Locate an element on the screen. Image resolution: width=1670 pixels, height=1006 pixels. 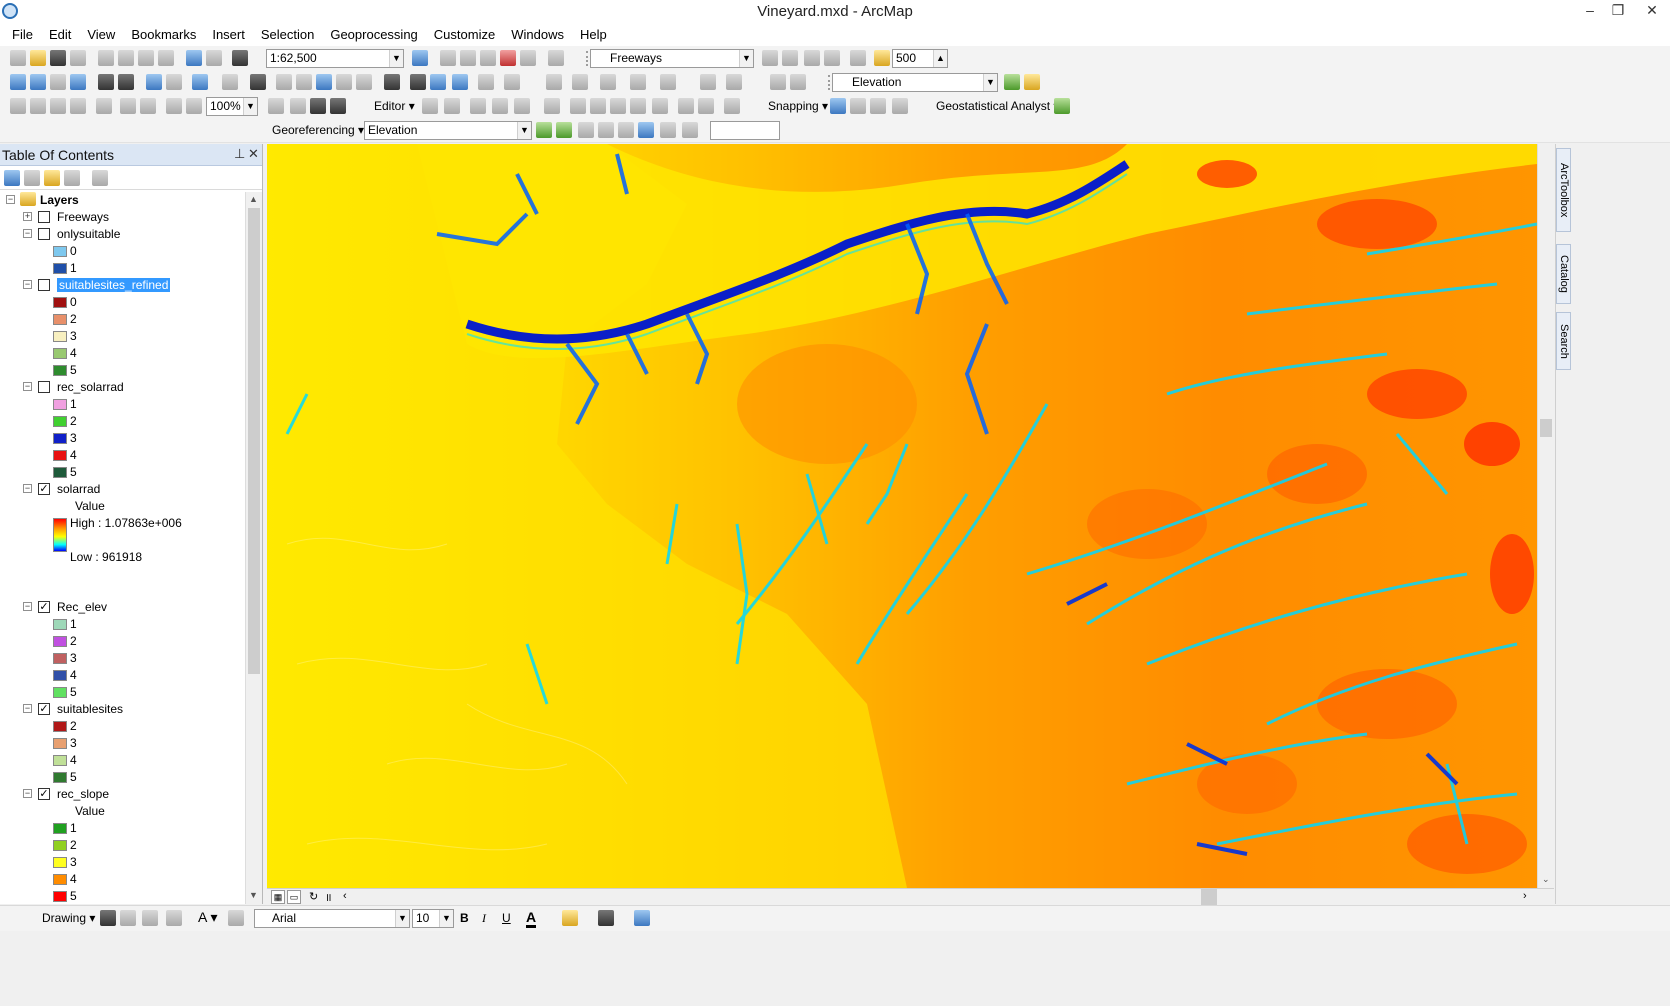
paste-icon is located at coordinates (146, 58).